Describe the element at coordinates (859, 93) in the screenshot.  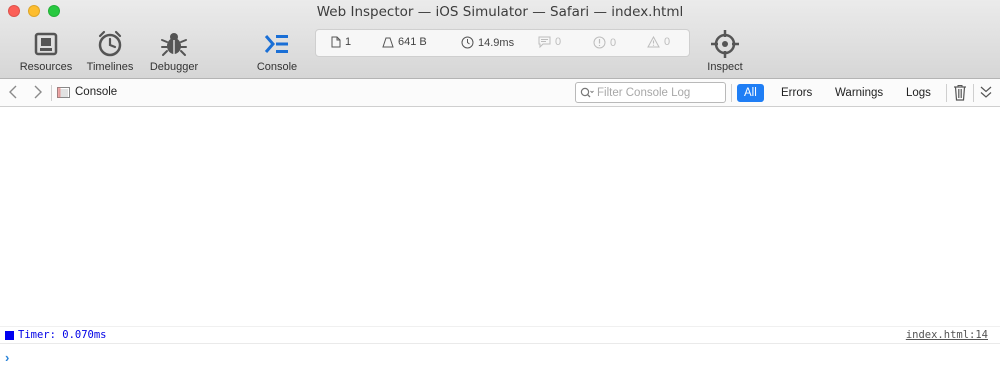
I see `scope-warnings-button: Warnings` at that location.